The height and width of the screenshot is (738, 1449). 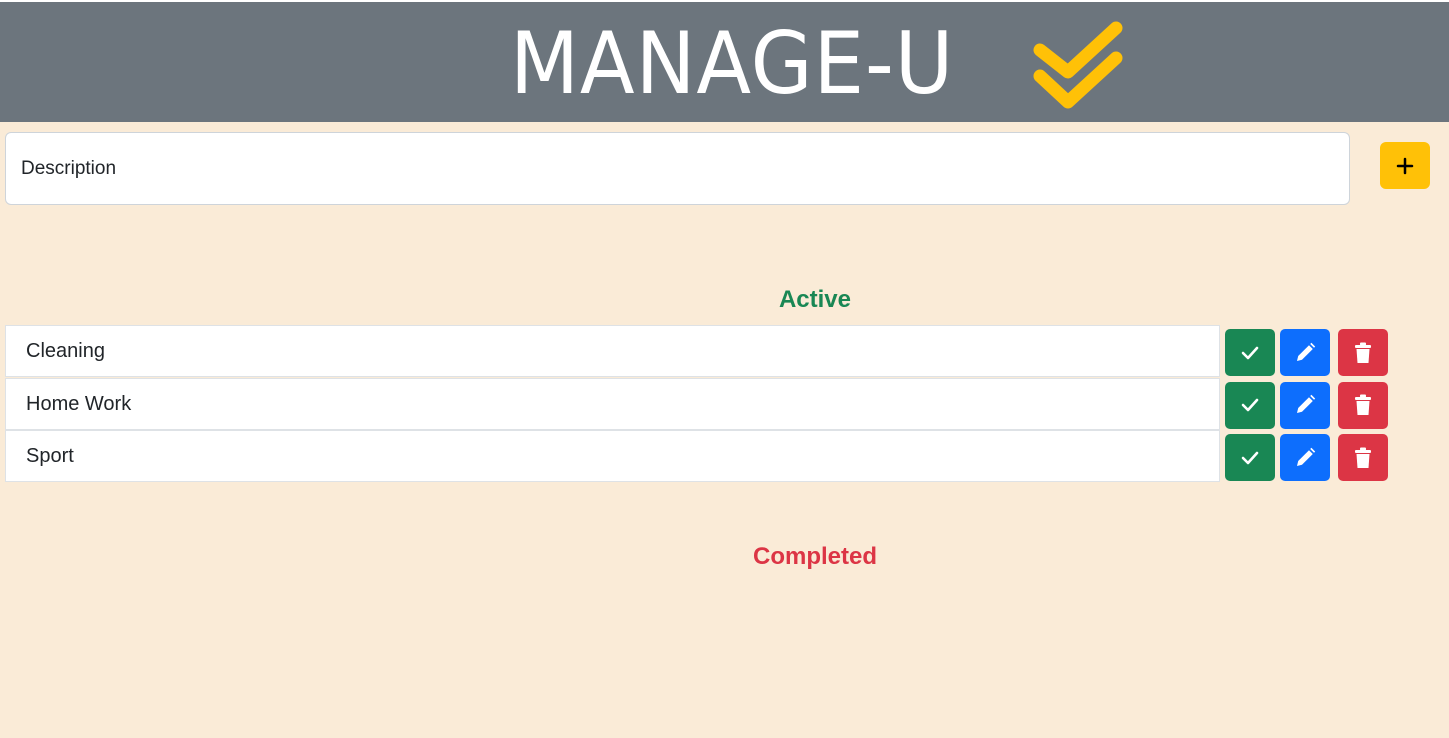 I want to click on task-label: Cleaning, so click(x=612, y=351).